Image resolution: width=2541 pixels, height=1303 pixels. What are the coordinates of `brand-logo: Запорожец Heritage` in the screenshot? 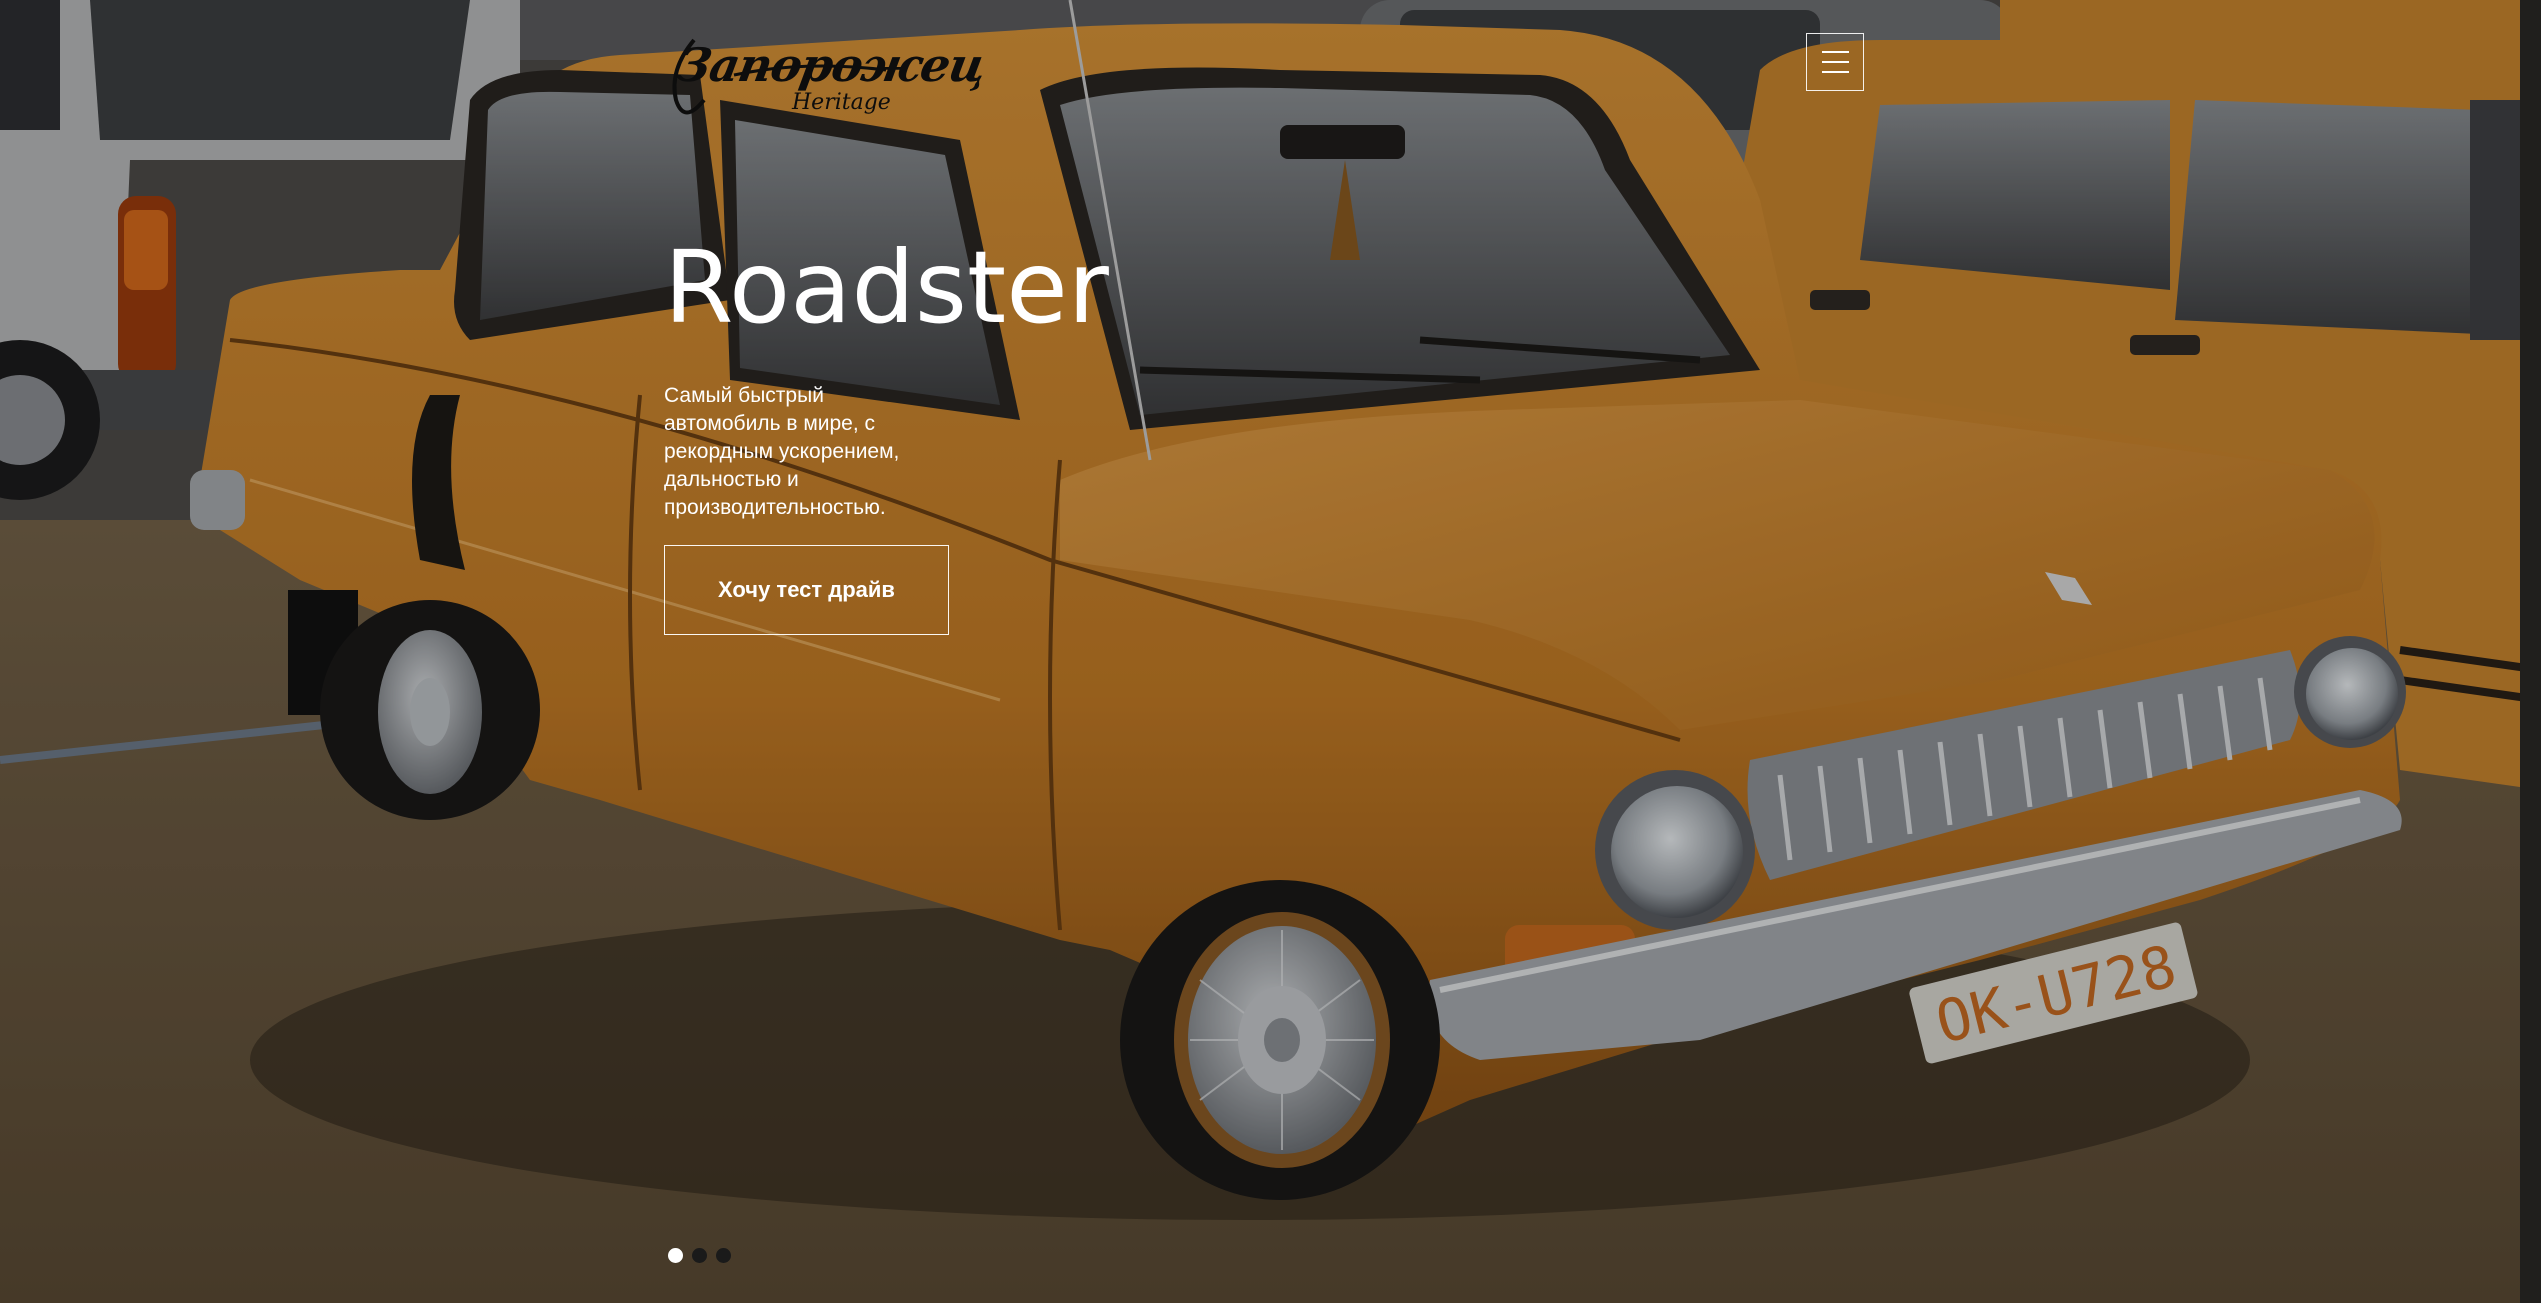 It's located at (827, 80).